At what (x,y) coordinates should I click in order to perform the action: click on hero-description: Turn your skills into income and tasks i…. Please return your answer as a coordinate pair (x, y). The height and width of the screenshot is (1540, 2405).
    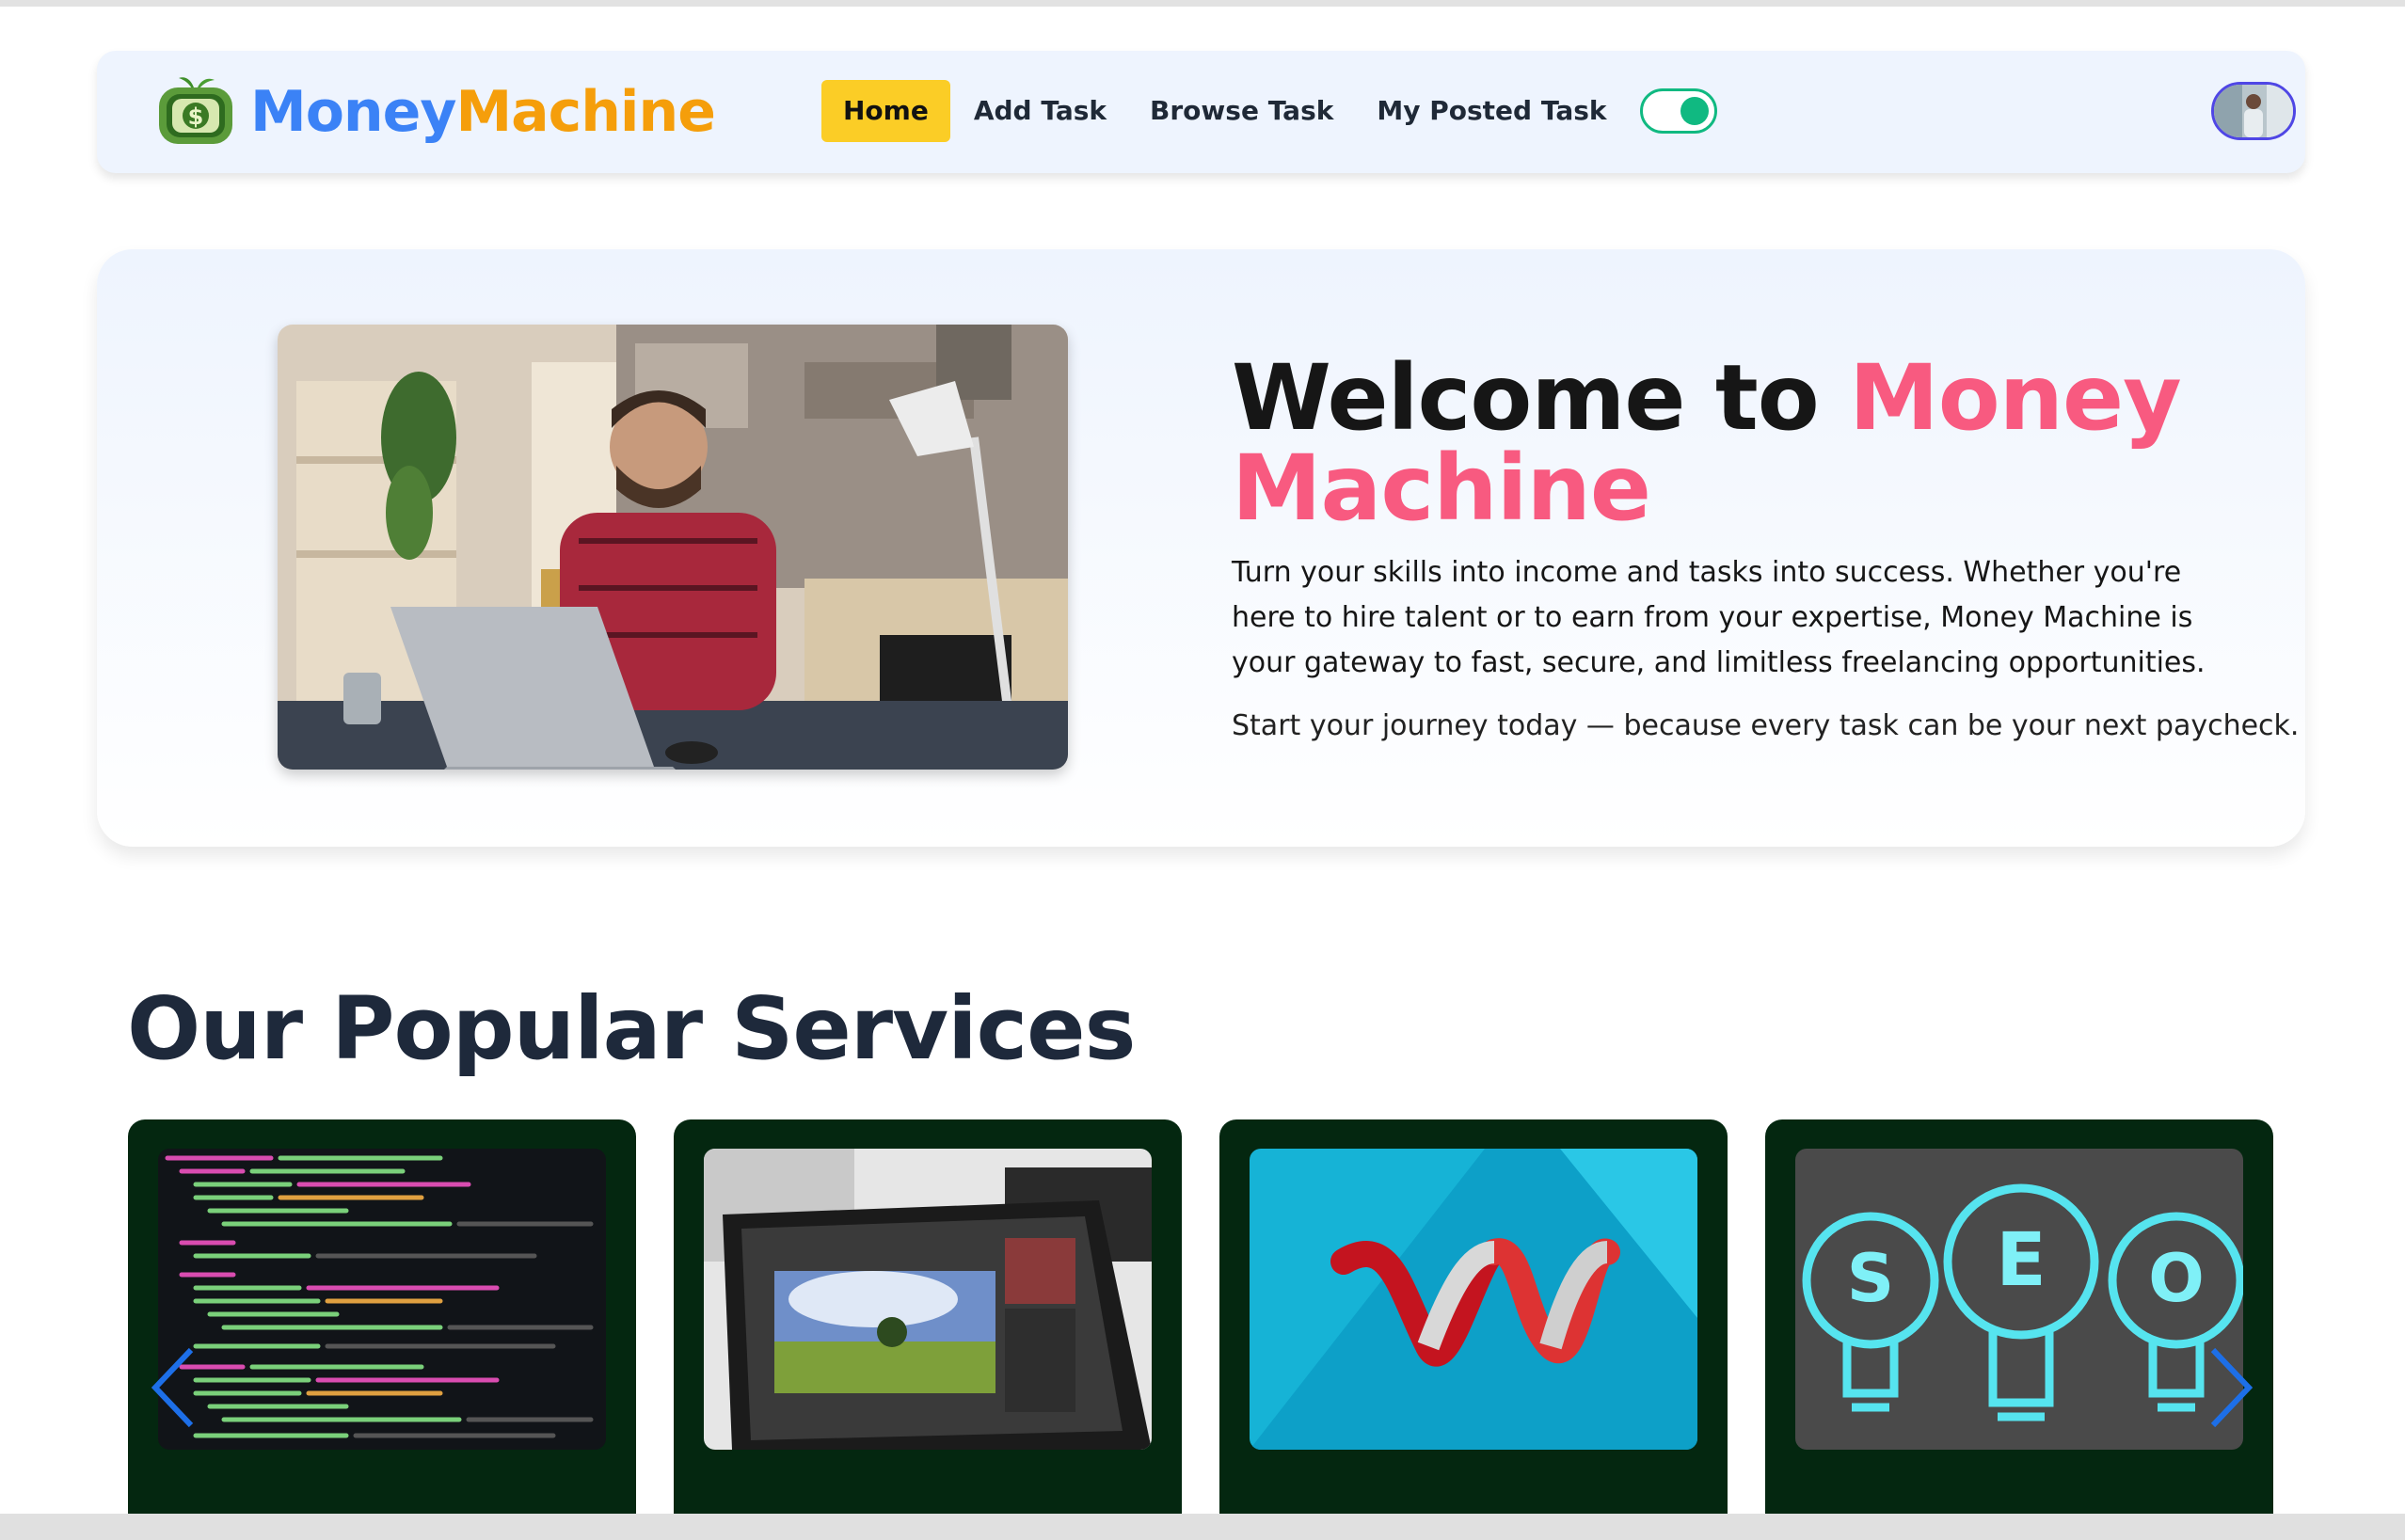
    Looking at the image, I should click on (1719, 617).